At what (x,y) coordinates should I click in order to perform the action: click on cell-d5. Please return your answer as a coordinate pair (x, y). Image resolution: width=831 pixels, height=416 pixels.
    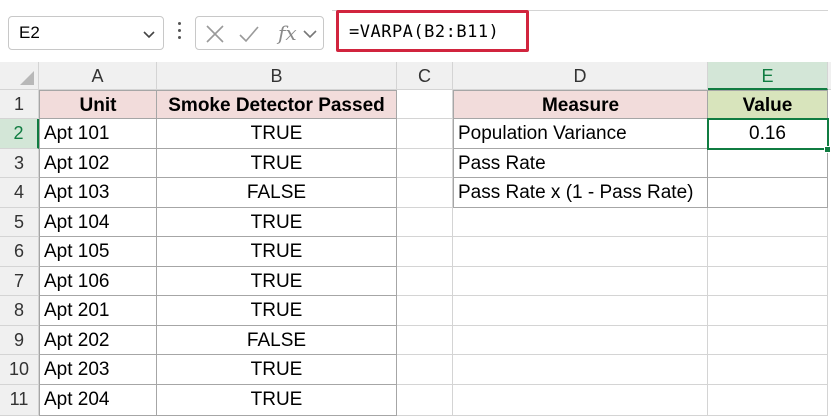
    Looking at the image, I should click on (580, 222).